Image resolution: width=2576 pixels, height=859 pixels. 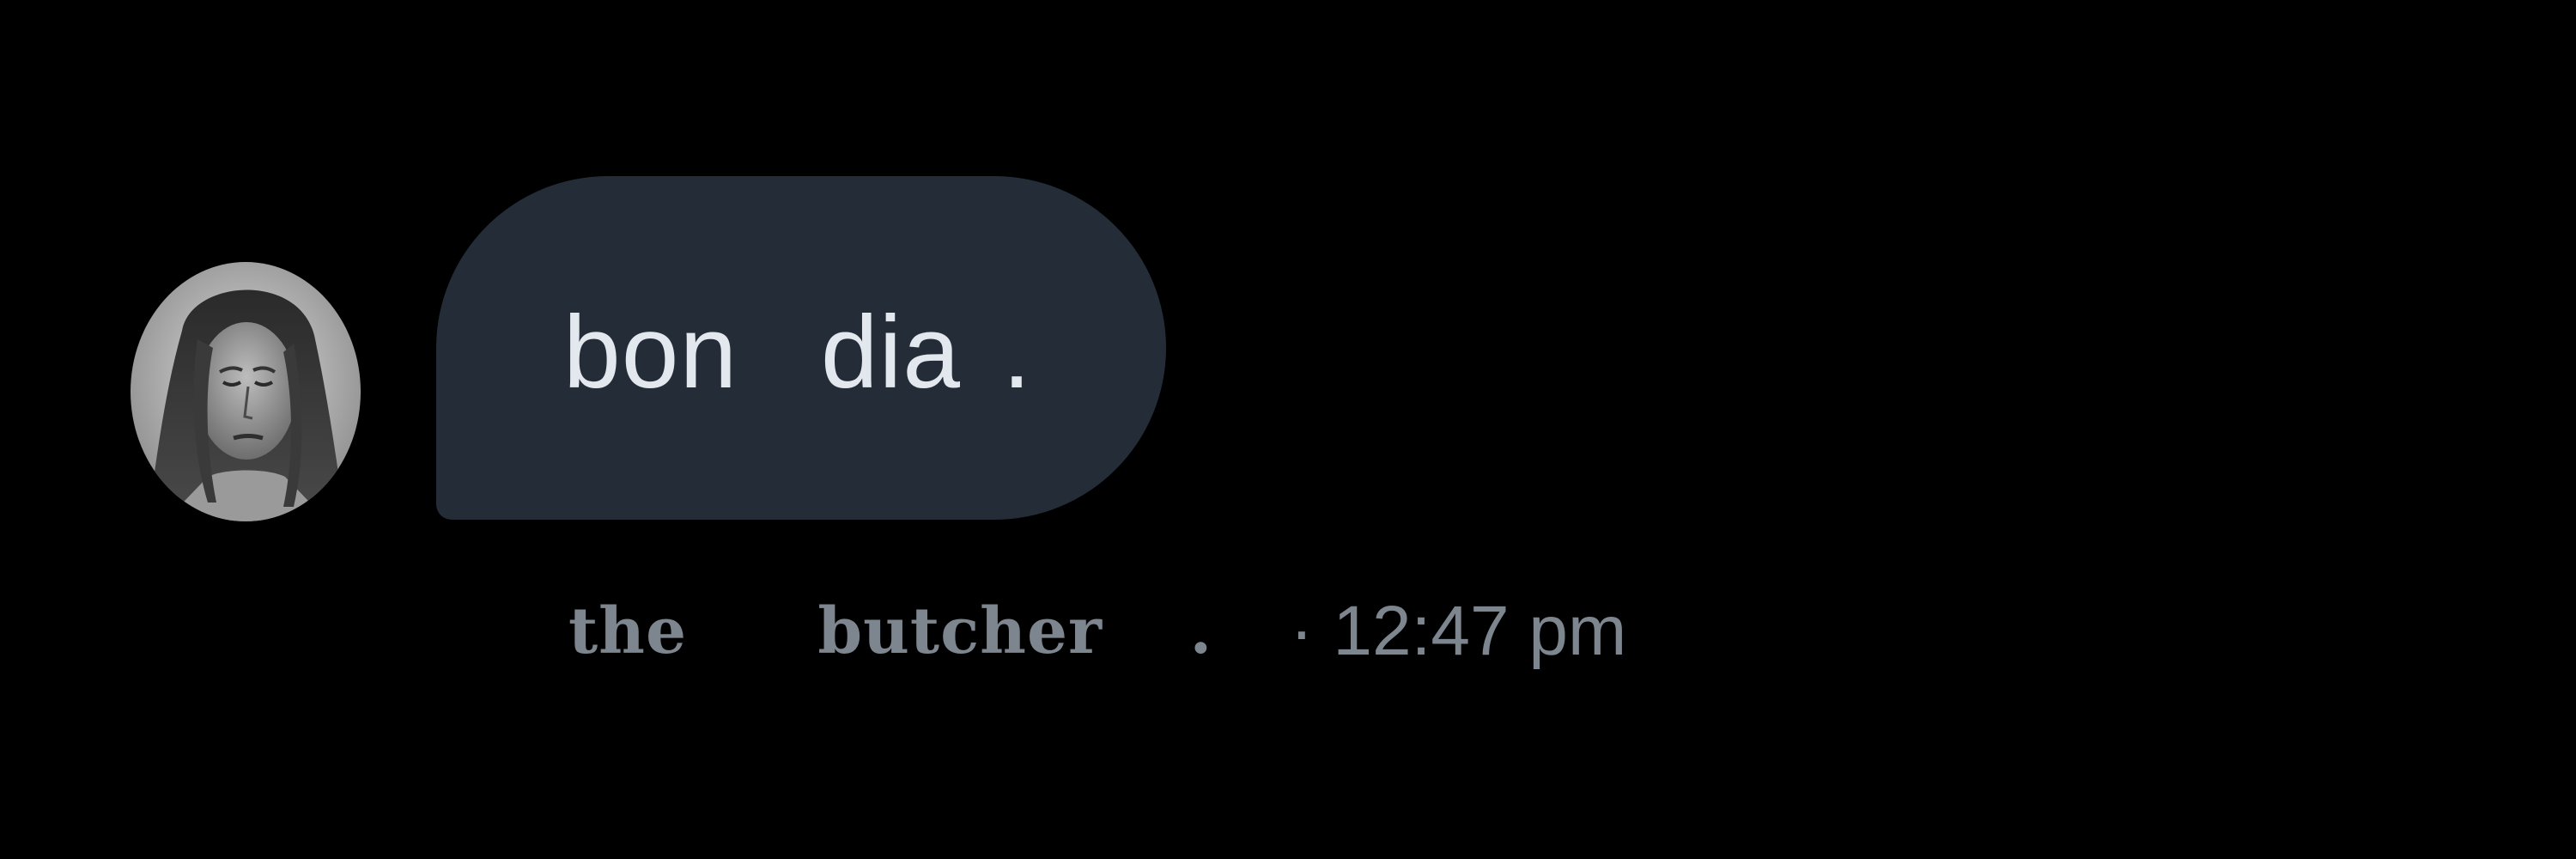 I want to click on message-bubble: bon dia ., so click(x=801, y=348).